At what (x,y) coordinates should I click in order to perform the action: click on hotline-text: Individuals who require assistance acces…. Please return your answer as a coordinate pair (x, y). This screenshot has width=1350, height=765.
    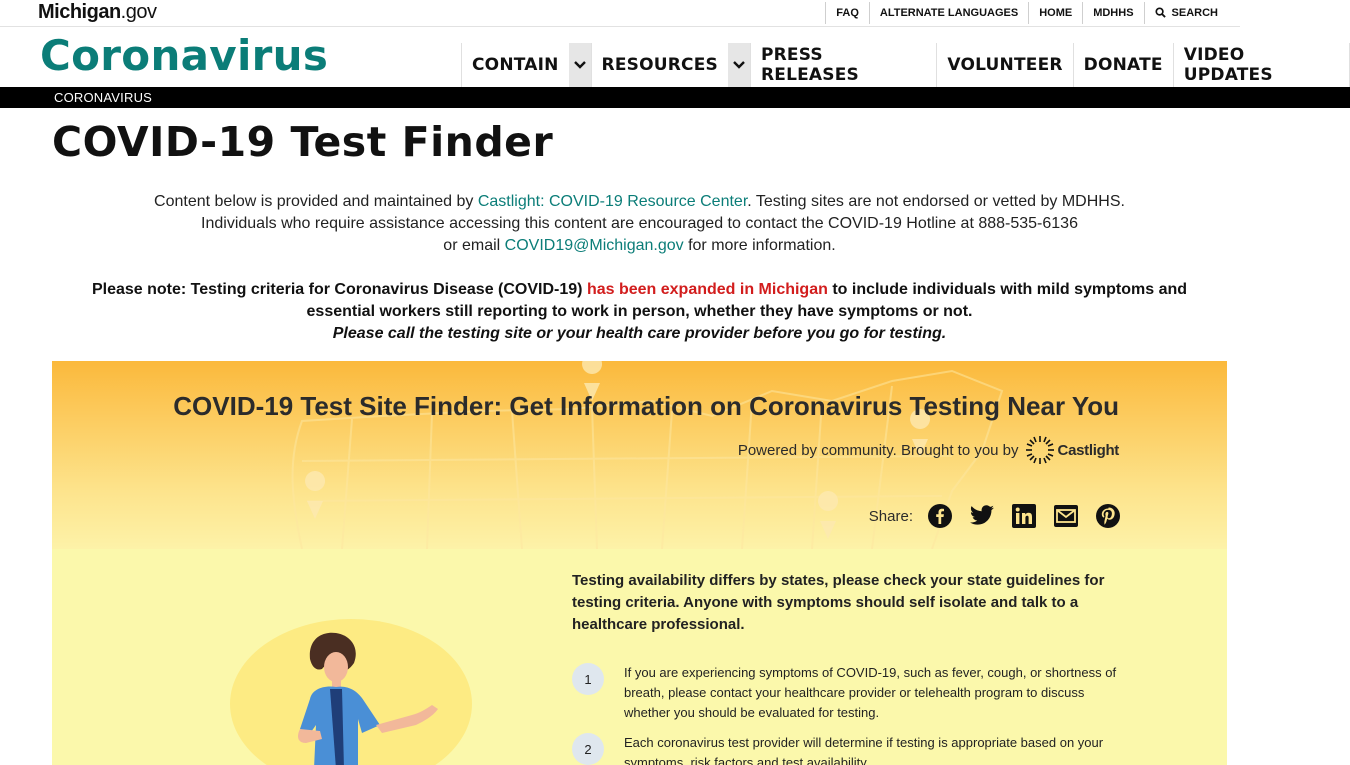
    Looking at the image, I should click on (639, 223).